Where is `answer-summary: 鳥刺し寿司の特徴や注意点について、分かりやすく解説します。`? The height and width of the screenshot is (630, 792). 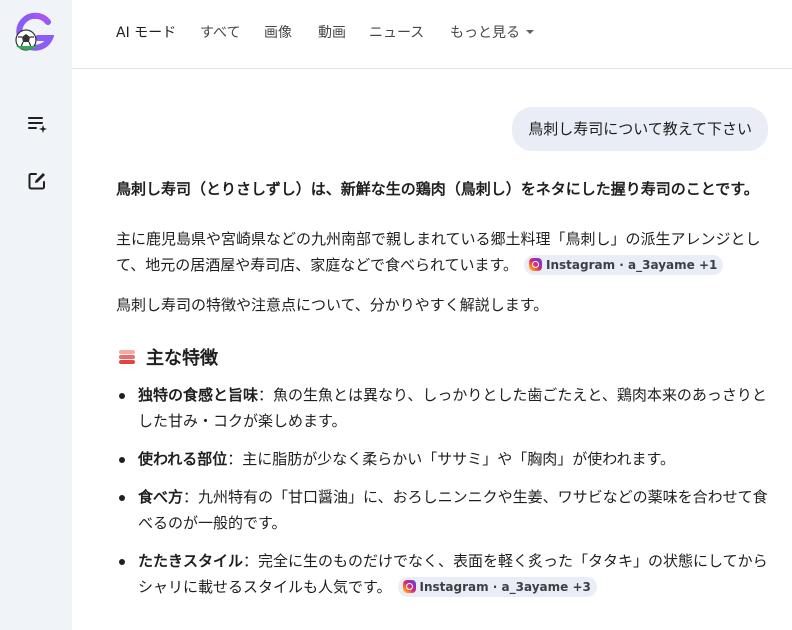
answer-summary: 鳥刺し寿司の特徴や注意点について、分かりやすく解説します。 is located at coordinates (332, 305).